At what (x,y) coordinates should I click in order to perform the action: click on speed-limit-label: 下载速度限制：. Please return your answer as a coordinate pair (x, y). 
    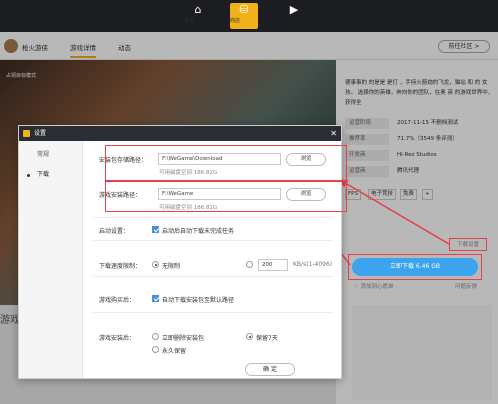
    Looking at the image, I should click on (120, 266).